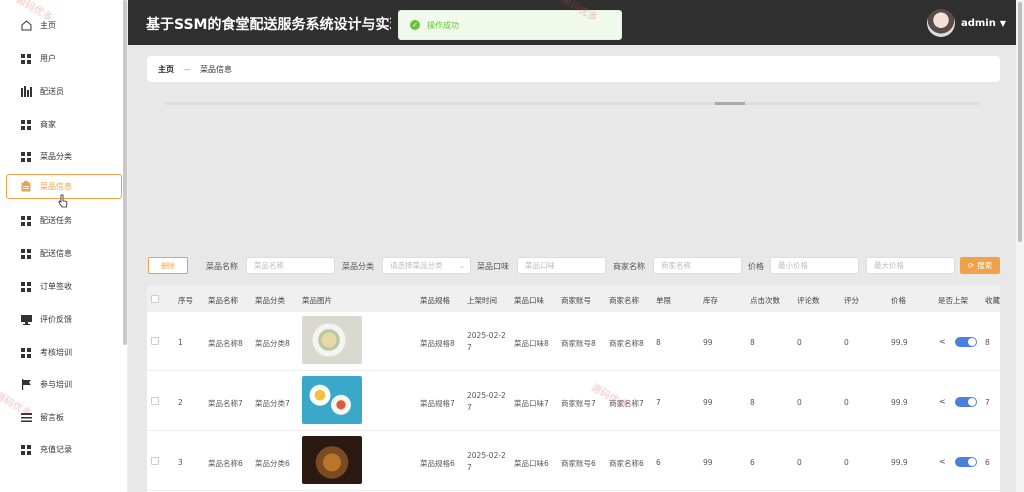 Image resolution: width=1024 pixels, height=492 pixels. What do you see at coordinates (626, 343) in the screenshot?
I see `cell-shop: 商家名称8` at bounding box center [626, 343].